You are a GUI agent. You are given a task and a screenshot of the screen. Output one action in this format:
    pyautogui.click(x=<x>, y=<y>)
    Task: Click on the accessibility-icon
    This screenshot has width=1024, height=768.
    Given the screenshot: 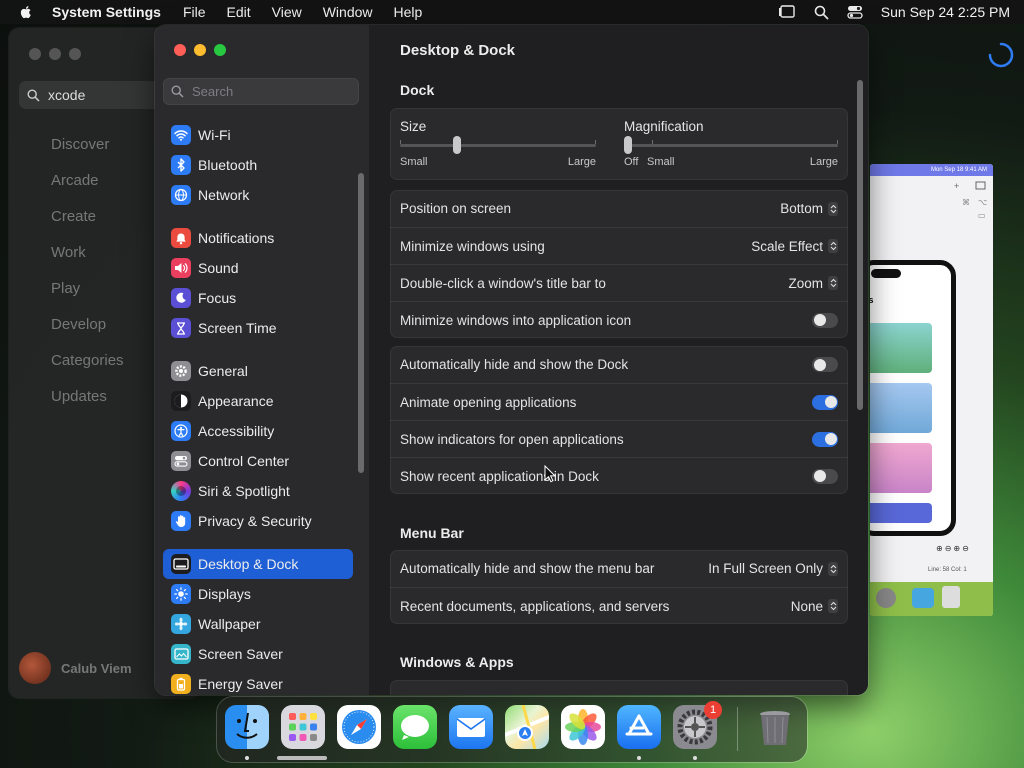 What is the action you would take?
    pyautogui.click(x=181, y=431)
    